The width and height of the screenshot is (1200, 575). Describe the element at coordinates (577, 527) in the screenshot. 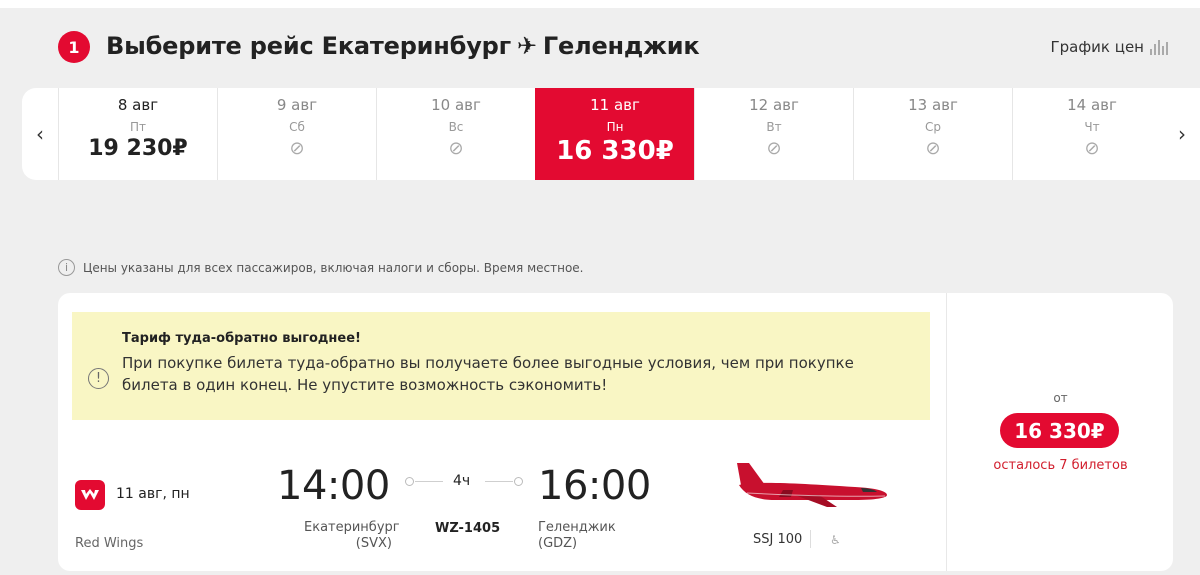

I see `arrival-city-name: Геленджик` at that location.